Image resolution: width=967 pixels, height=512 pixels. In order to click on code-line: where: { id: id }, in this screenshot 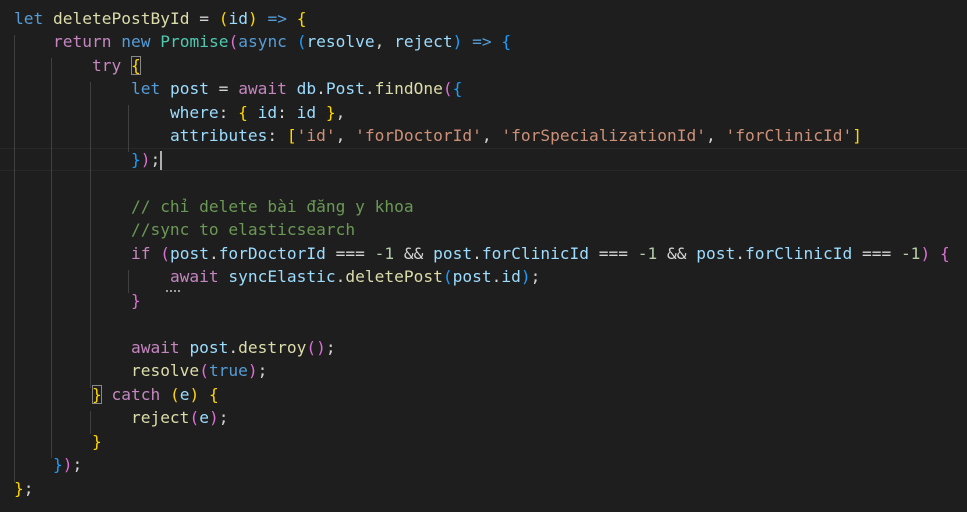, I will do `click(179, 113)`.